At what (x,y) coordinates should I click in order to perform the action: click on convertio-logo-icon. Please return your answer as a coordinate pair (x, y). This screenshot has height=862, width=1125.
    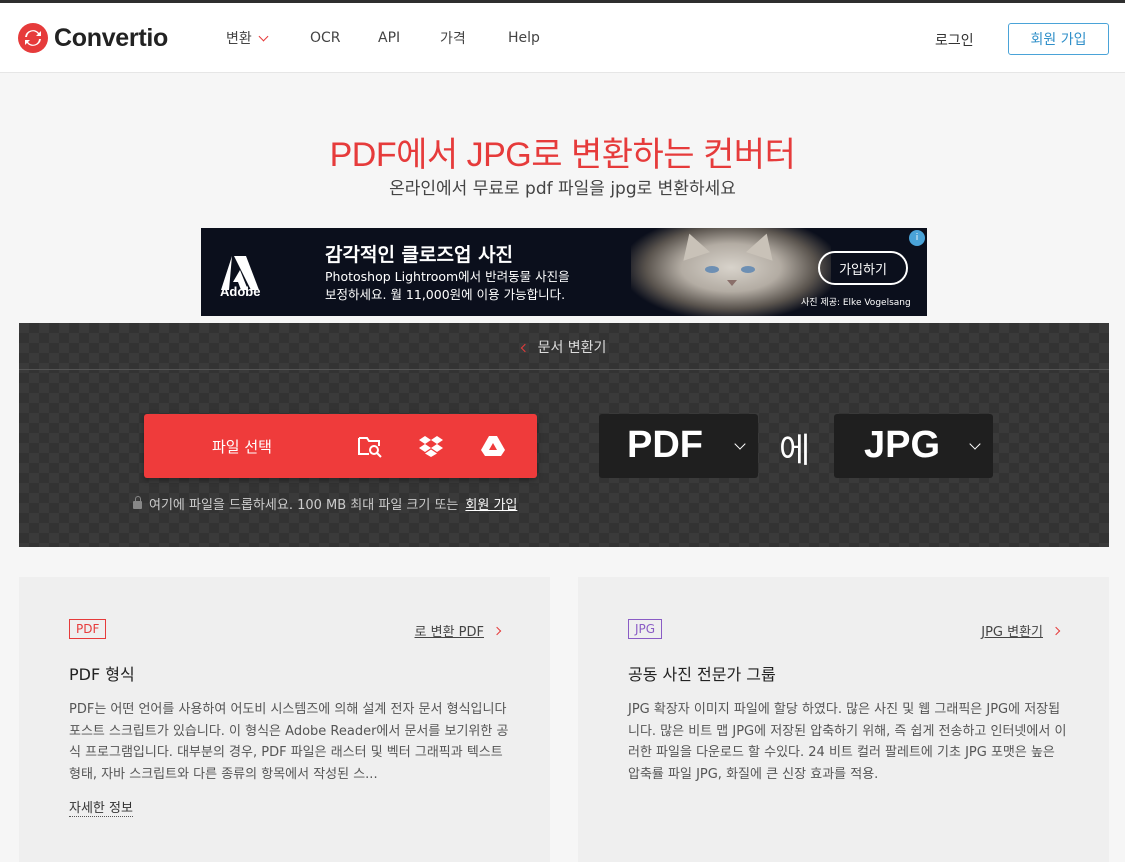
    Looking at the image, I should click on (33, 38).